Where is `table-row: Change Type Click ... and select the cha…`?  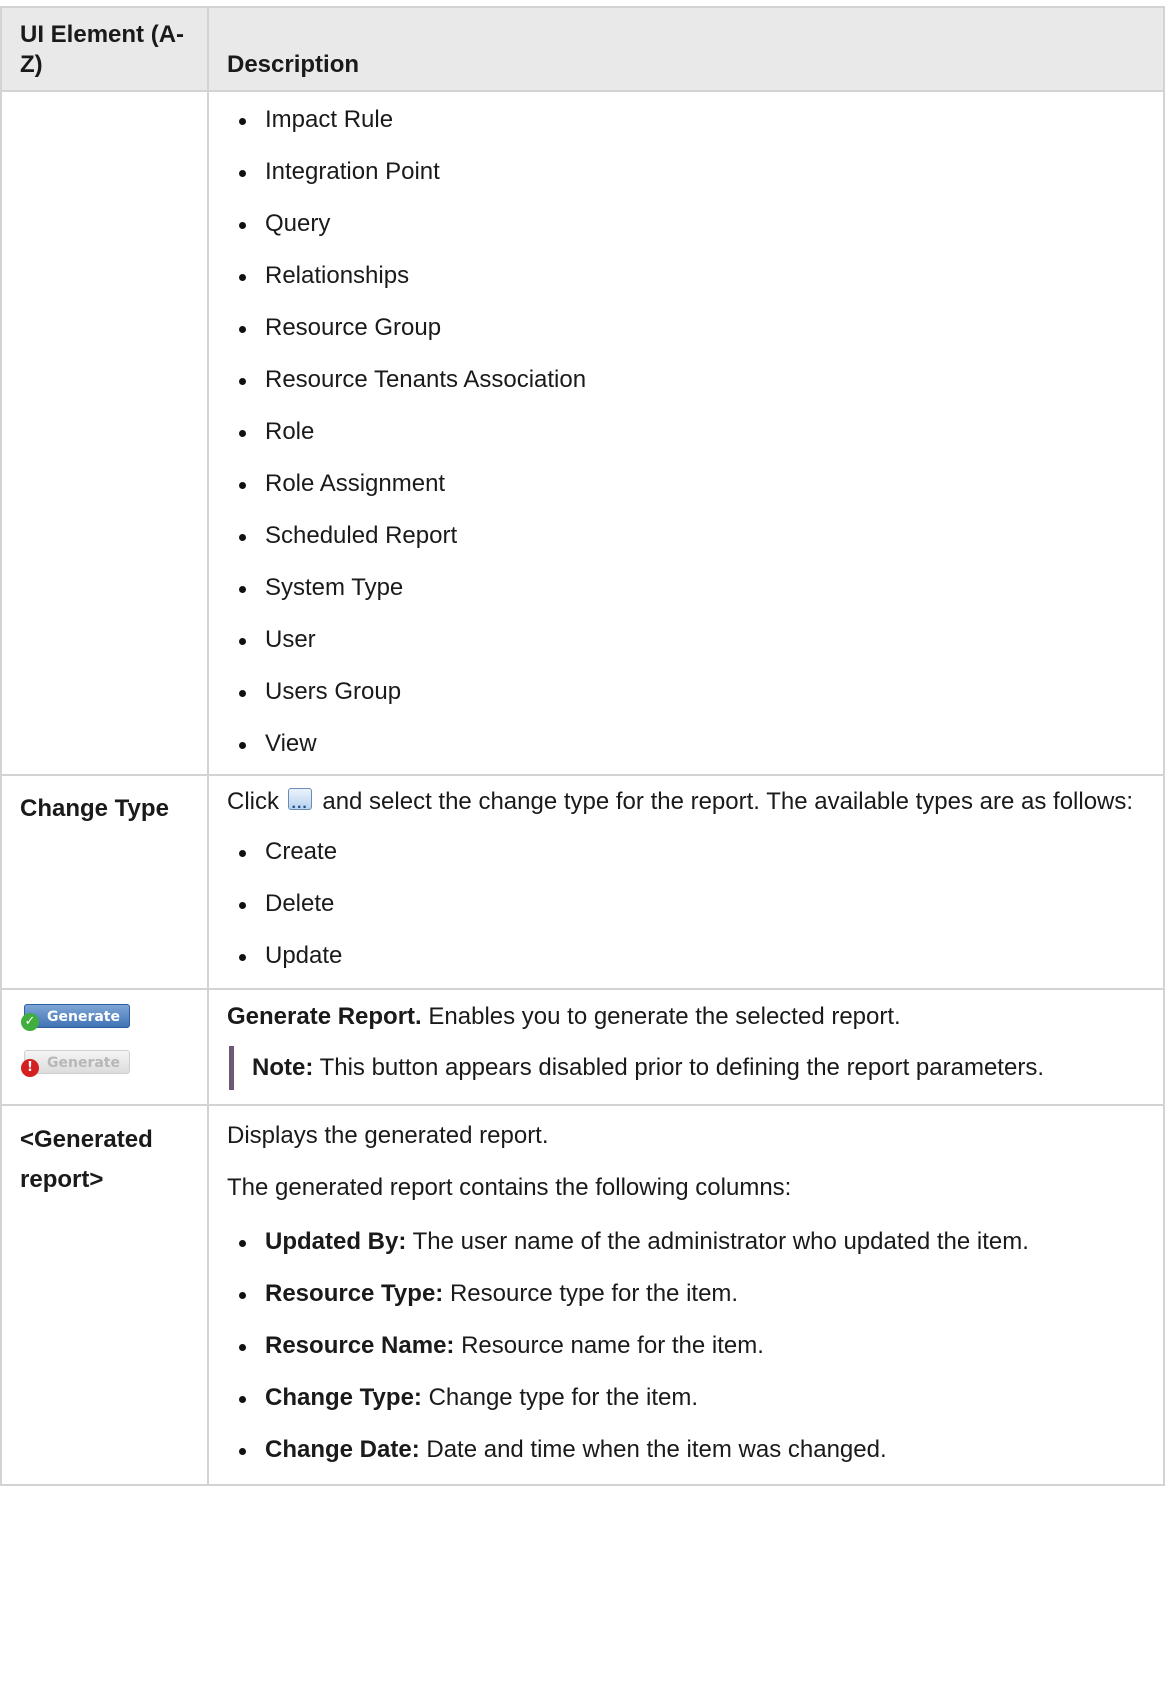 table-row: Change Type Click ... and select the cha… is located at coordinates (582, 882).